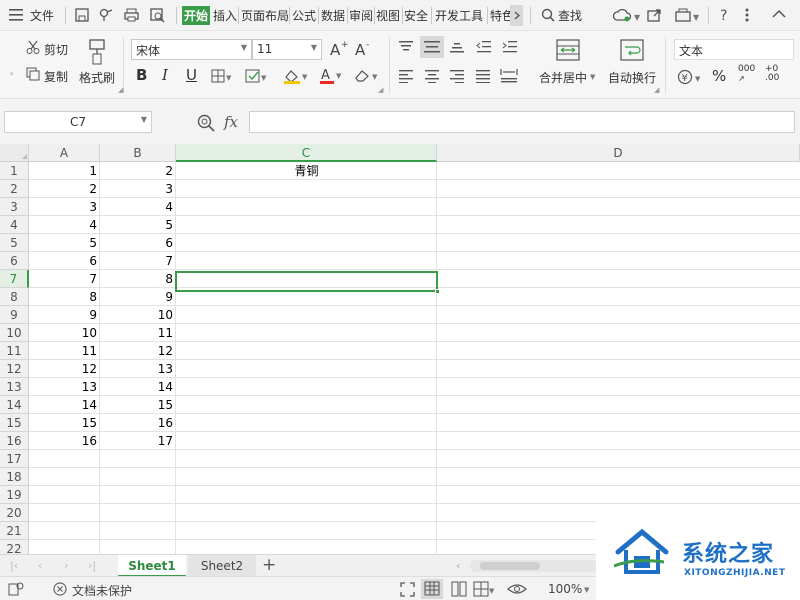  I want to click on merge-center-button: 合并居中, so click(563, 77).